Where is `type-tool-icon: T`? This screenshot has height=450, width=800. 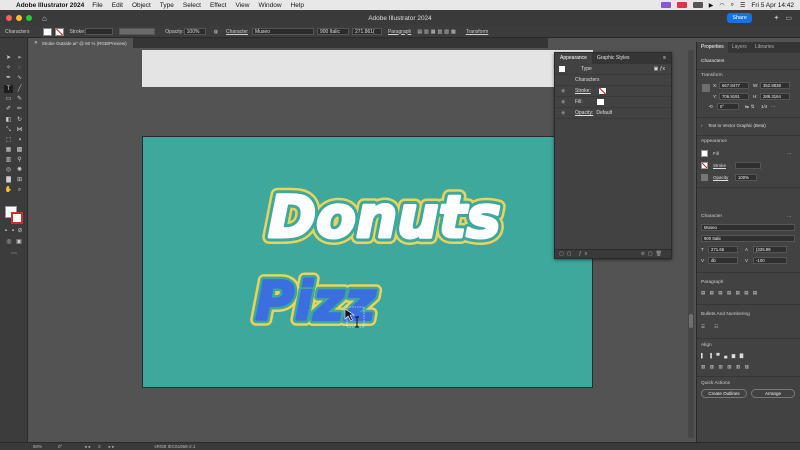
type-tool-icon: T is located at coordinates (8, 89).